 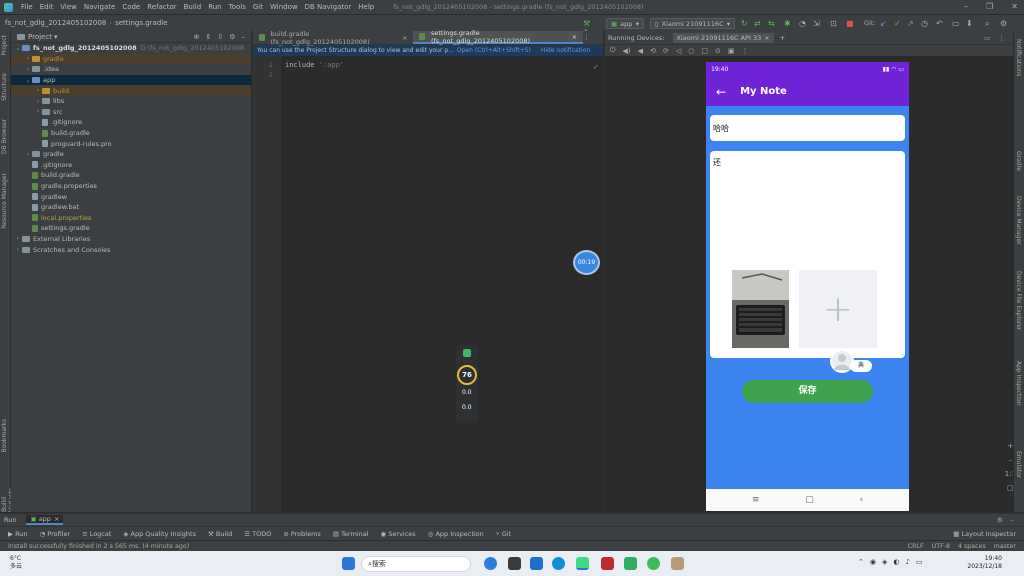 What do you see at coordinates (756, 500) in the screenshot?
I see `menu-lines-icon: ≡` at bounding box center [756, 500].